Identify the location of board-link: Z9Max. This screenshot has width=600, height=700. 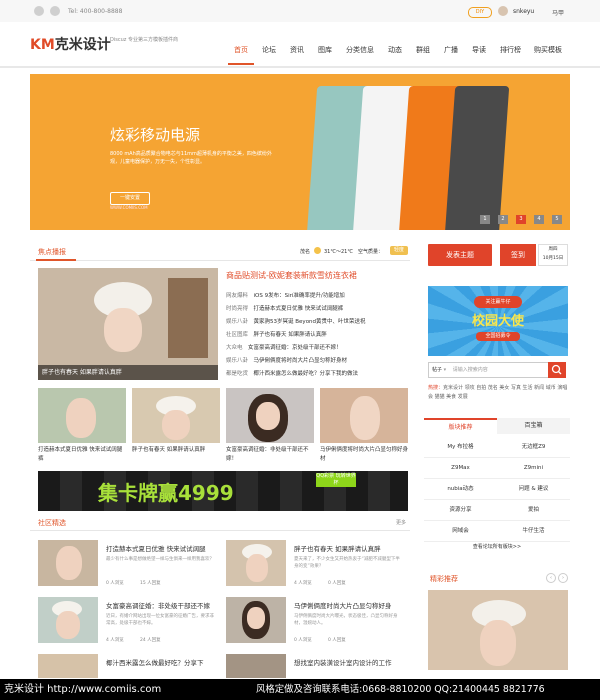
(460, 468).